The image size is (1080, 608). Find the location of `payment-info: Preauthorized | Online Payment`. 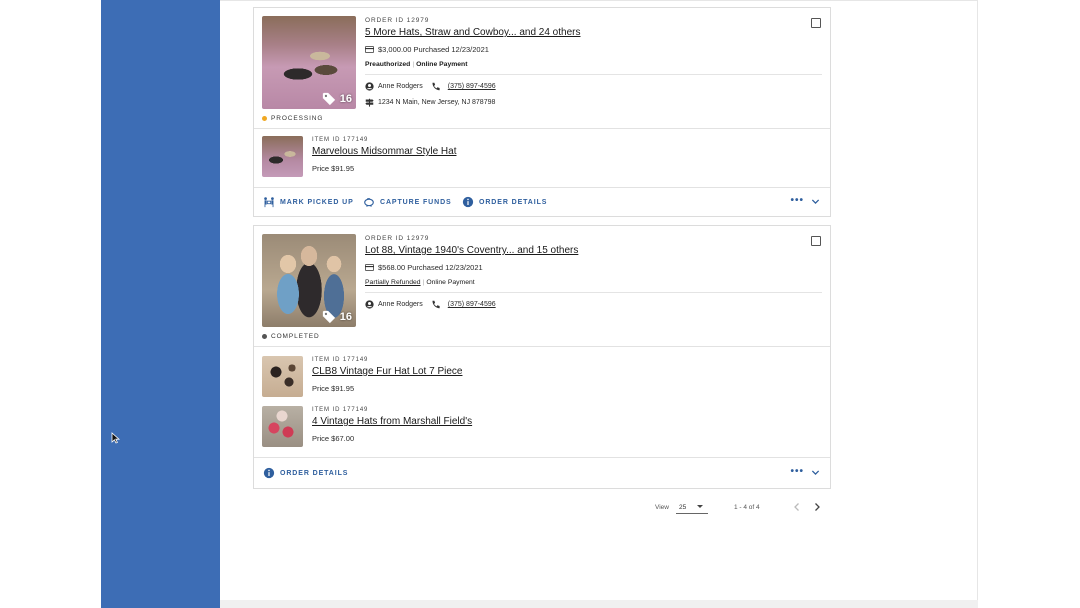

payment-info: Preauthorized | Online Payment is located at coordinates (416, 64).